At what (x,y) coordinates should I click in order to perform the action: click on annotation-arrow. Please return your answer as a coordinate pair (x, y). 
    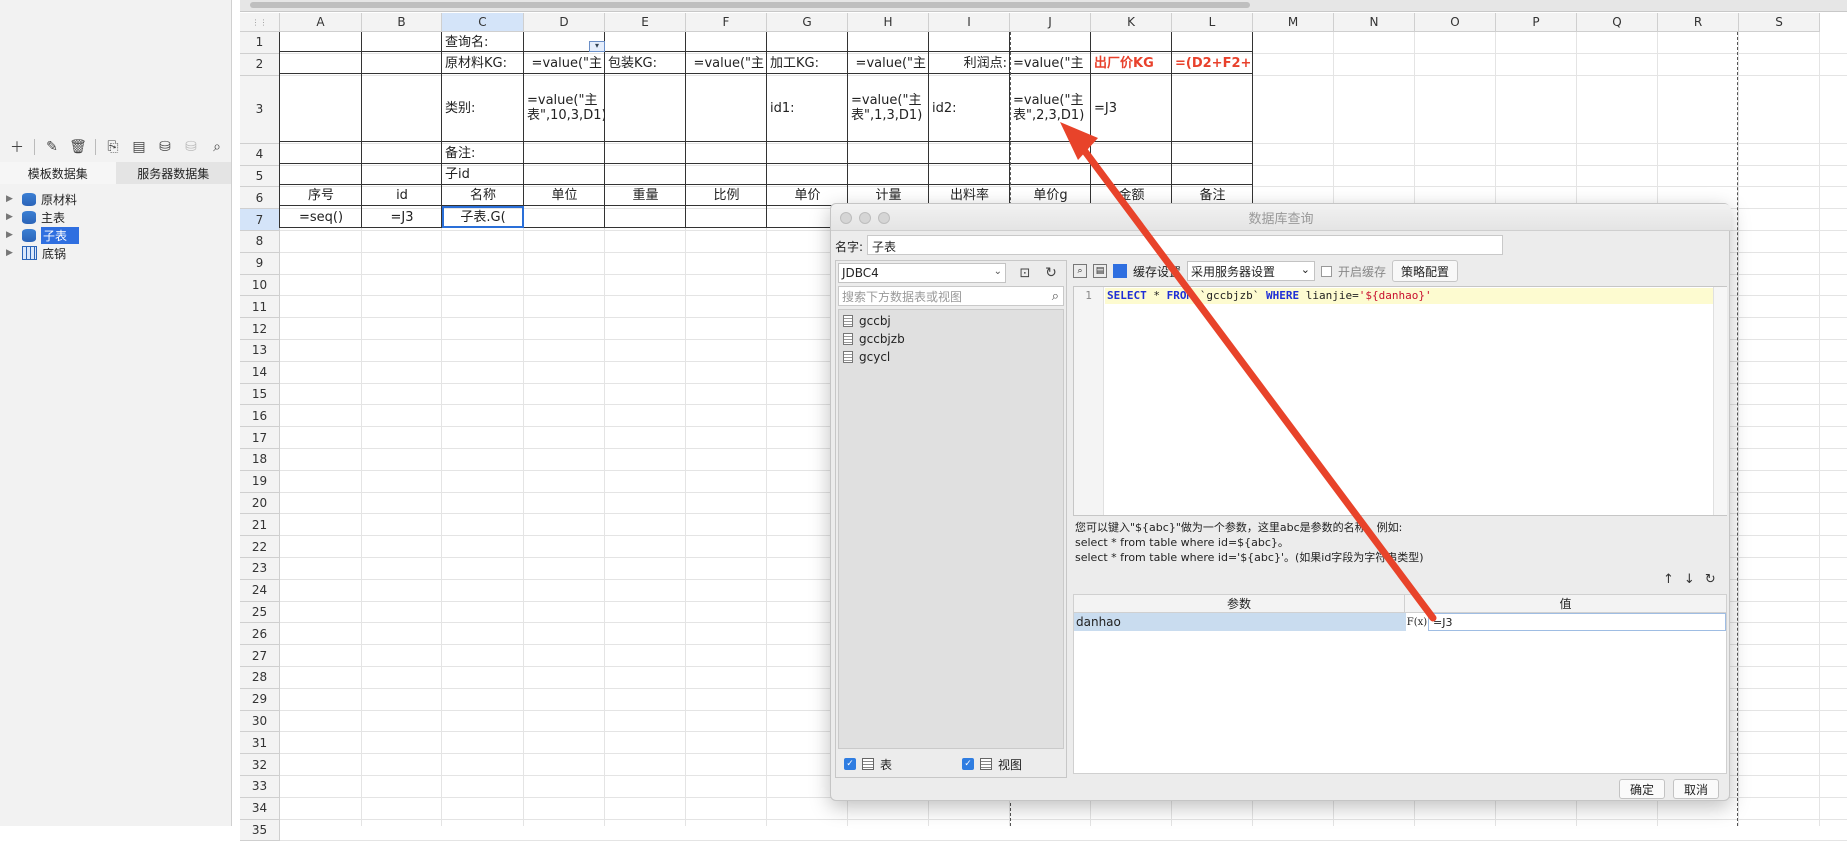
    Looking at the image, I should click on (1248, 372).